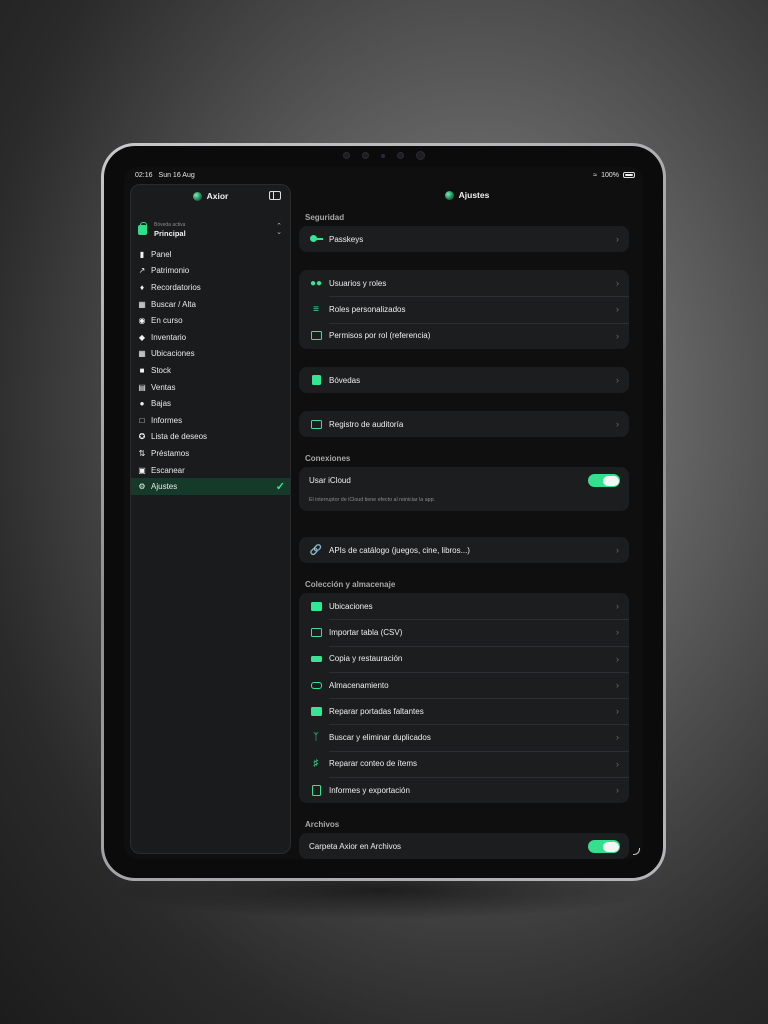  What do you see at coordinates (350, 584) in the screenshot?
I see `section-title-collection: Colección y almacenaje` at bounding box center [350, 584].